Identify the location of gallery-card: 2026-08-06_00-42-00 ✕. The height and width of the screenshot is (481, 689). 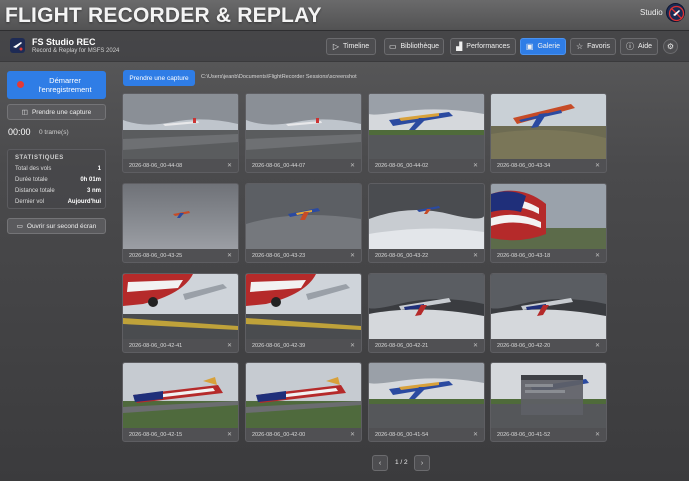
(303, 402).